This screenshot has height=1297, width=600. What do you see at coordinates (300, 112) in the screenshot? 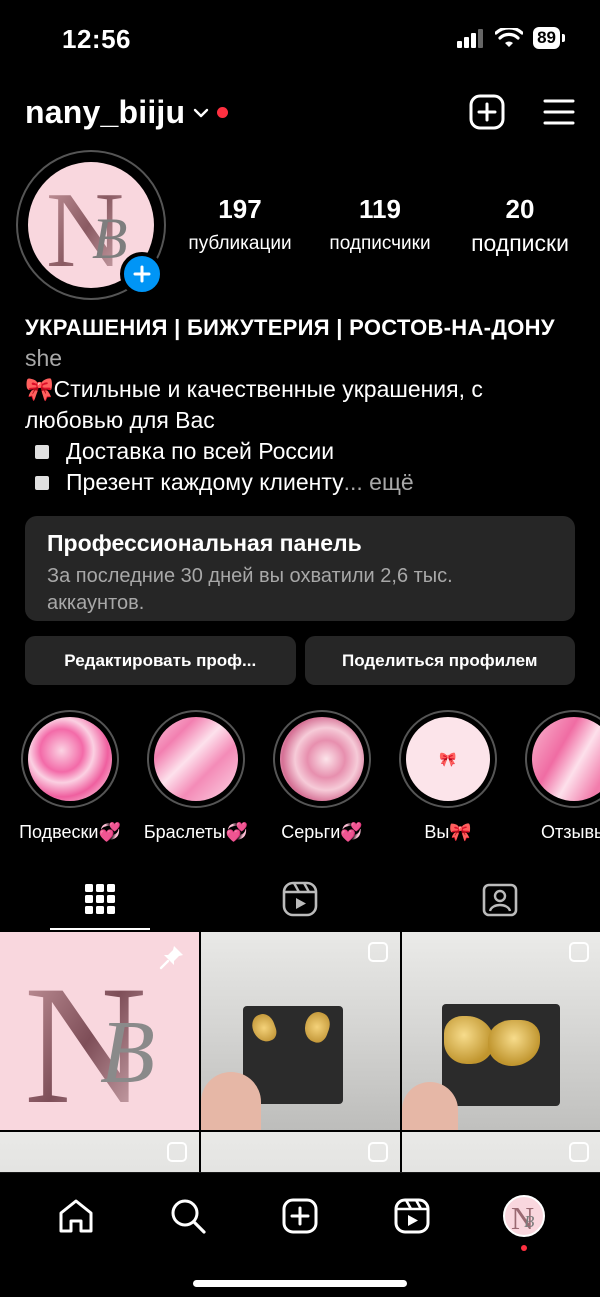
I see `profile-header: nany_biiju` at bounding box center [300, 112].